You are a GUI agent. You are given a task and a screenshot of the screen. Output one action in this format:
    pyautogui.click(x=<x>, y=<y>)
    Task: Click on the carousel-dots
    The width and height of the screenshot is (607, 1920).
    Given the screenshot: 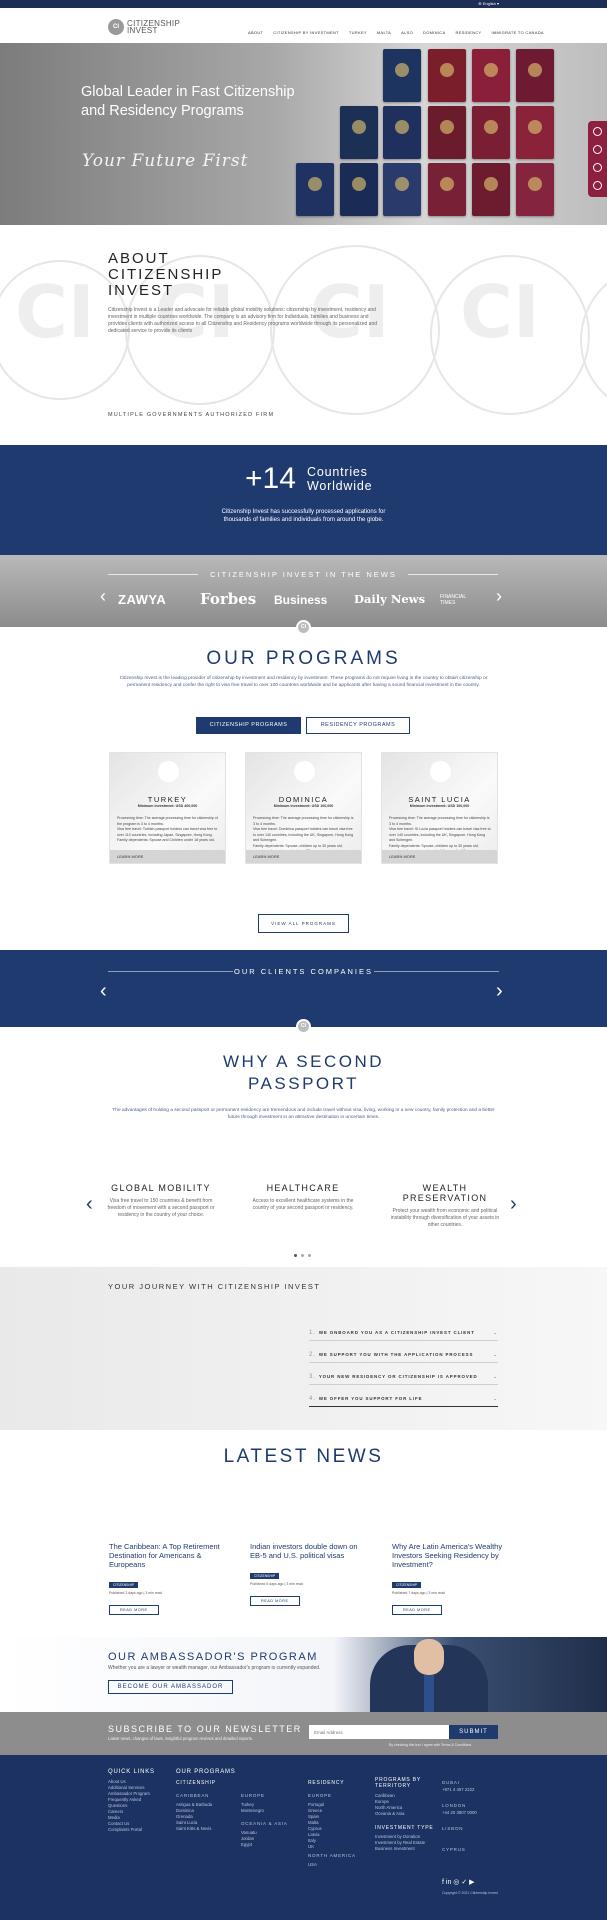 What is the action you would take?
    pyautogui.click(x=302, y=1255)
    